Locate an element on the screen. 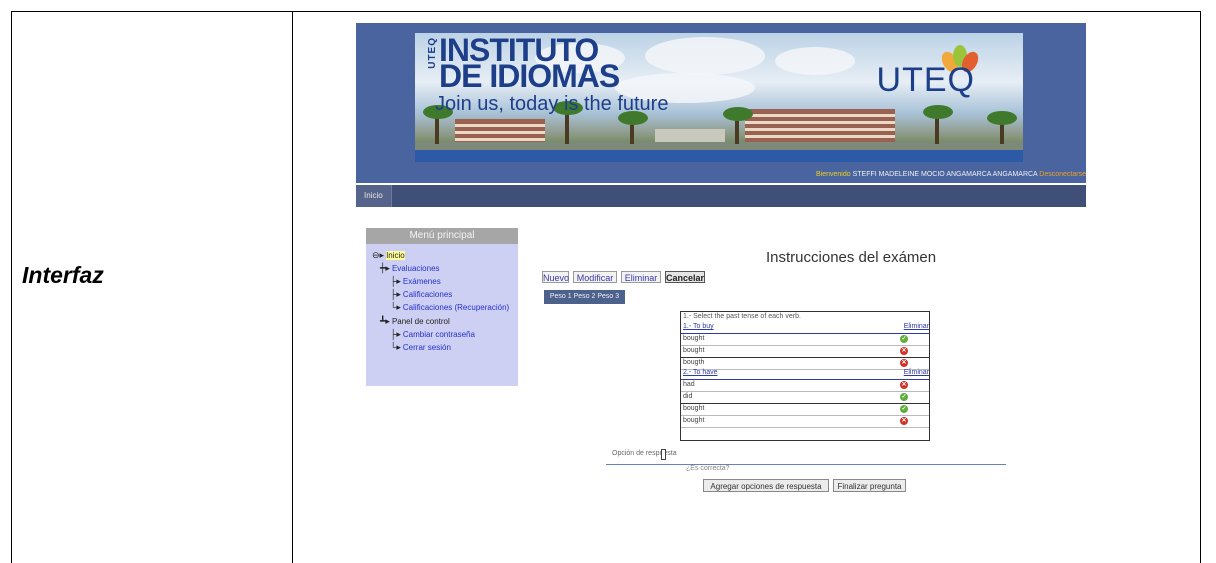 Image resolution: width=1216 pixels, height=563 pixels. tree-item-calificaciones: ├▸ Calificaciones is located at coordinates (421, 294).